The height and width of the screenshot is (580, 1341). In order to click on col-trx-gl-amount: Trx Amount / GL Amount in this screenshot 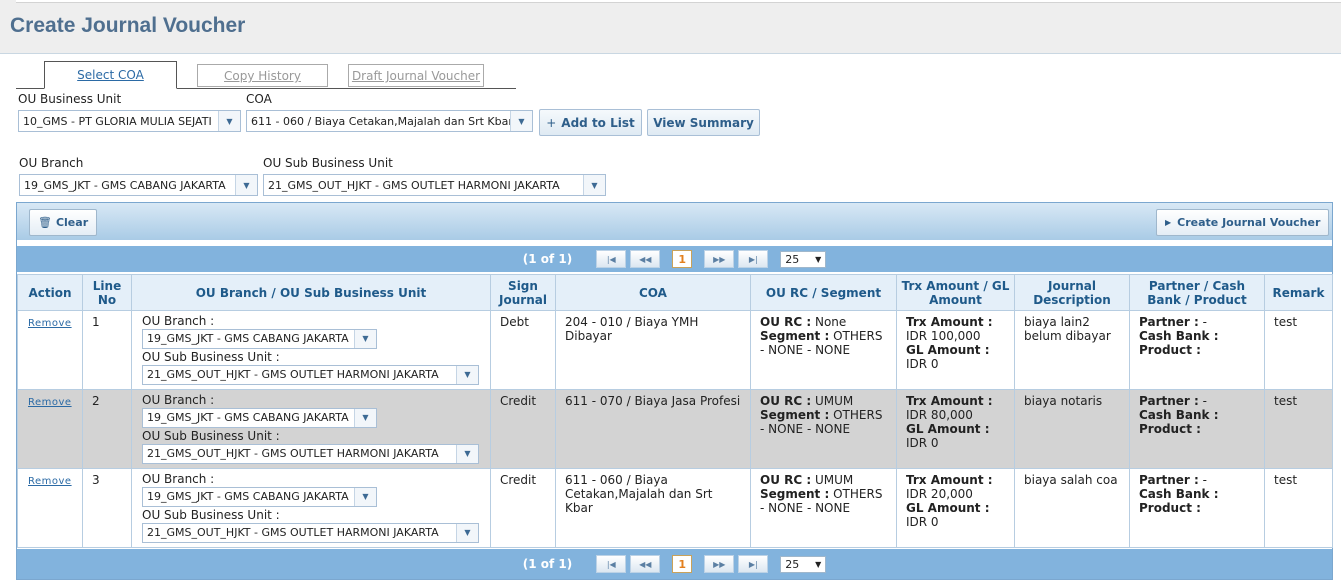, I will do `click(955, 292)`.